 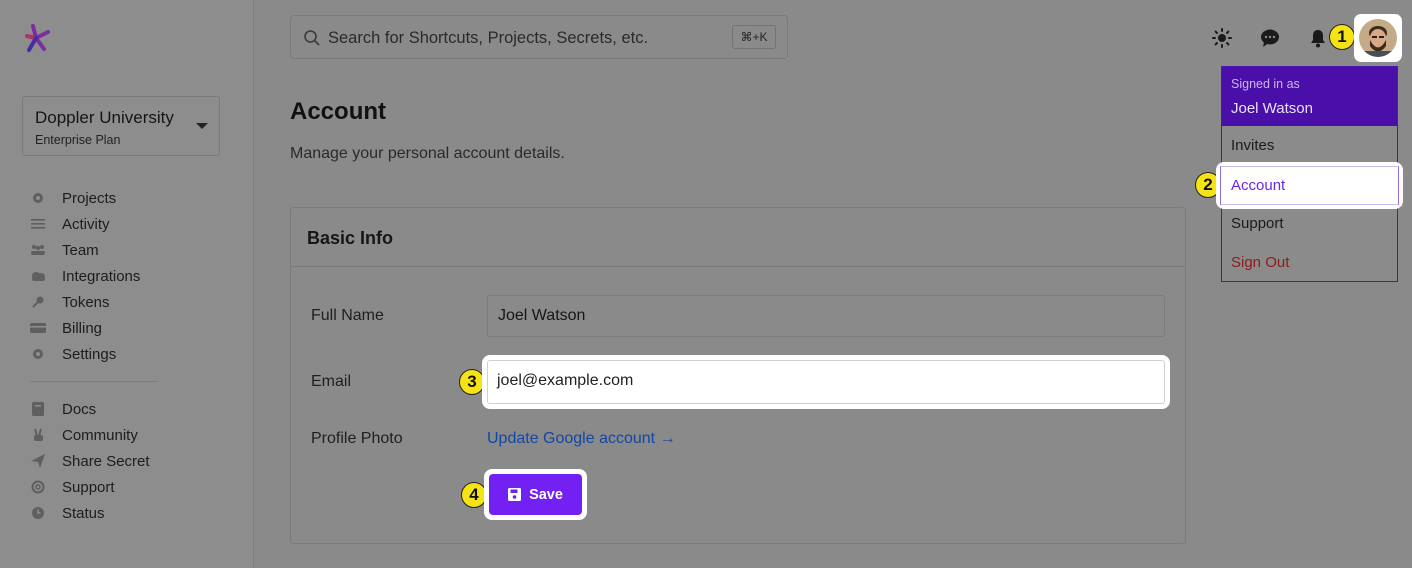 I want to click on sidebar-item-label: Projects, so click(x=89, y=198).